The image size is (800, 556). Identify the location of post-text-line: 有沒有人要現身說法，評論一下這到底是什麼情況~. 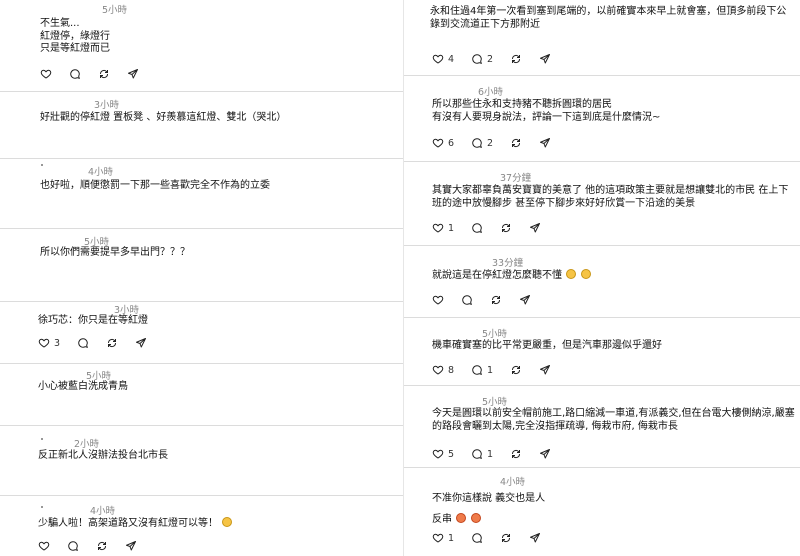
(546, 117).